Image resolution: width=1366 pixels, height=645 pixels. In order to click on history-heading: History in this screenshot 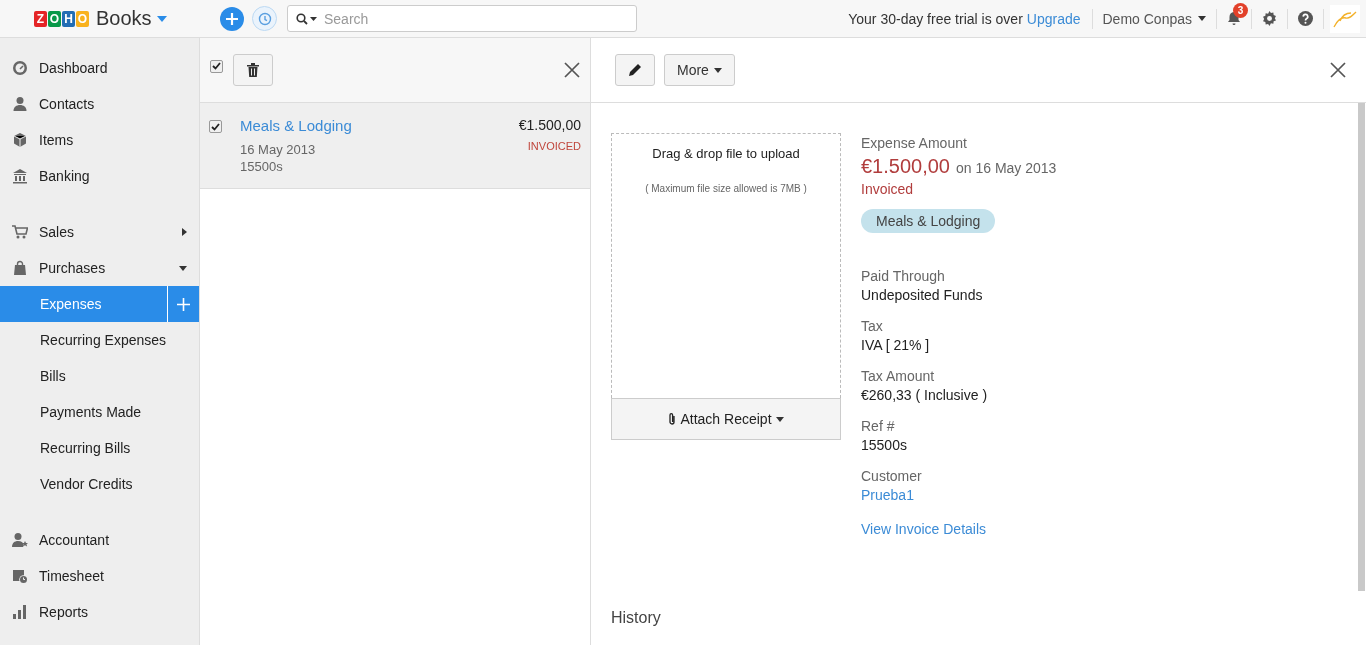, I will do `click(636, 618)`.